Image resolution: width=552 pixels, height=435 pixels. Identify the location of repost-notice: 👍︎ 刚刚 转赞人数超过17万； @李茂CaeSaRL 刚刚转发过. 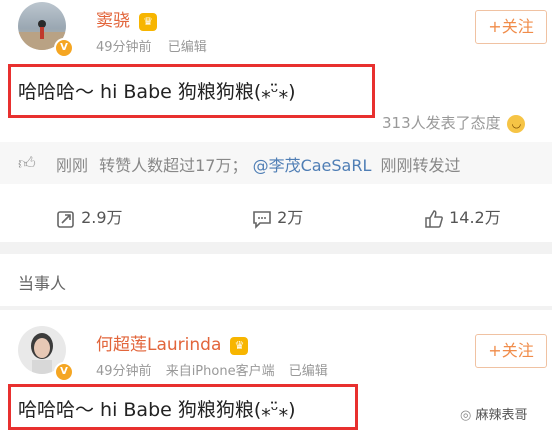
(276, 163).